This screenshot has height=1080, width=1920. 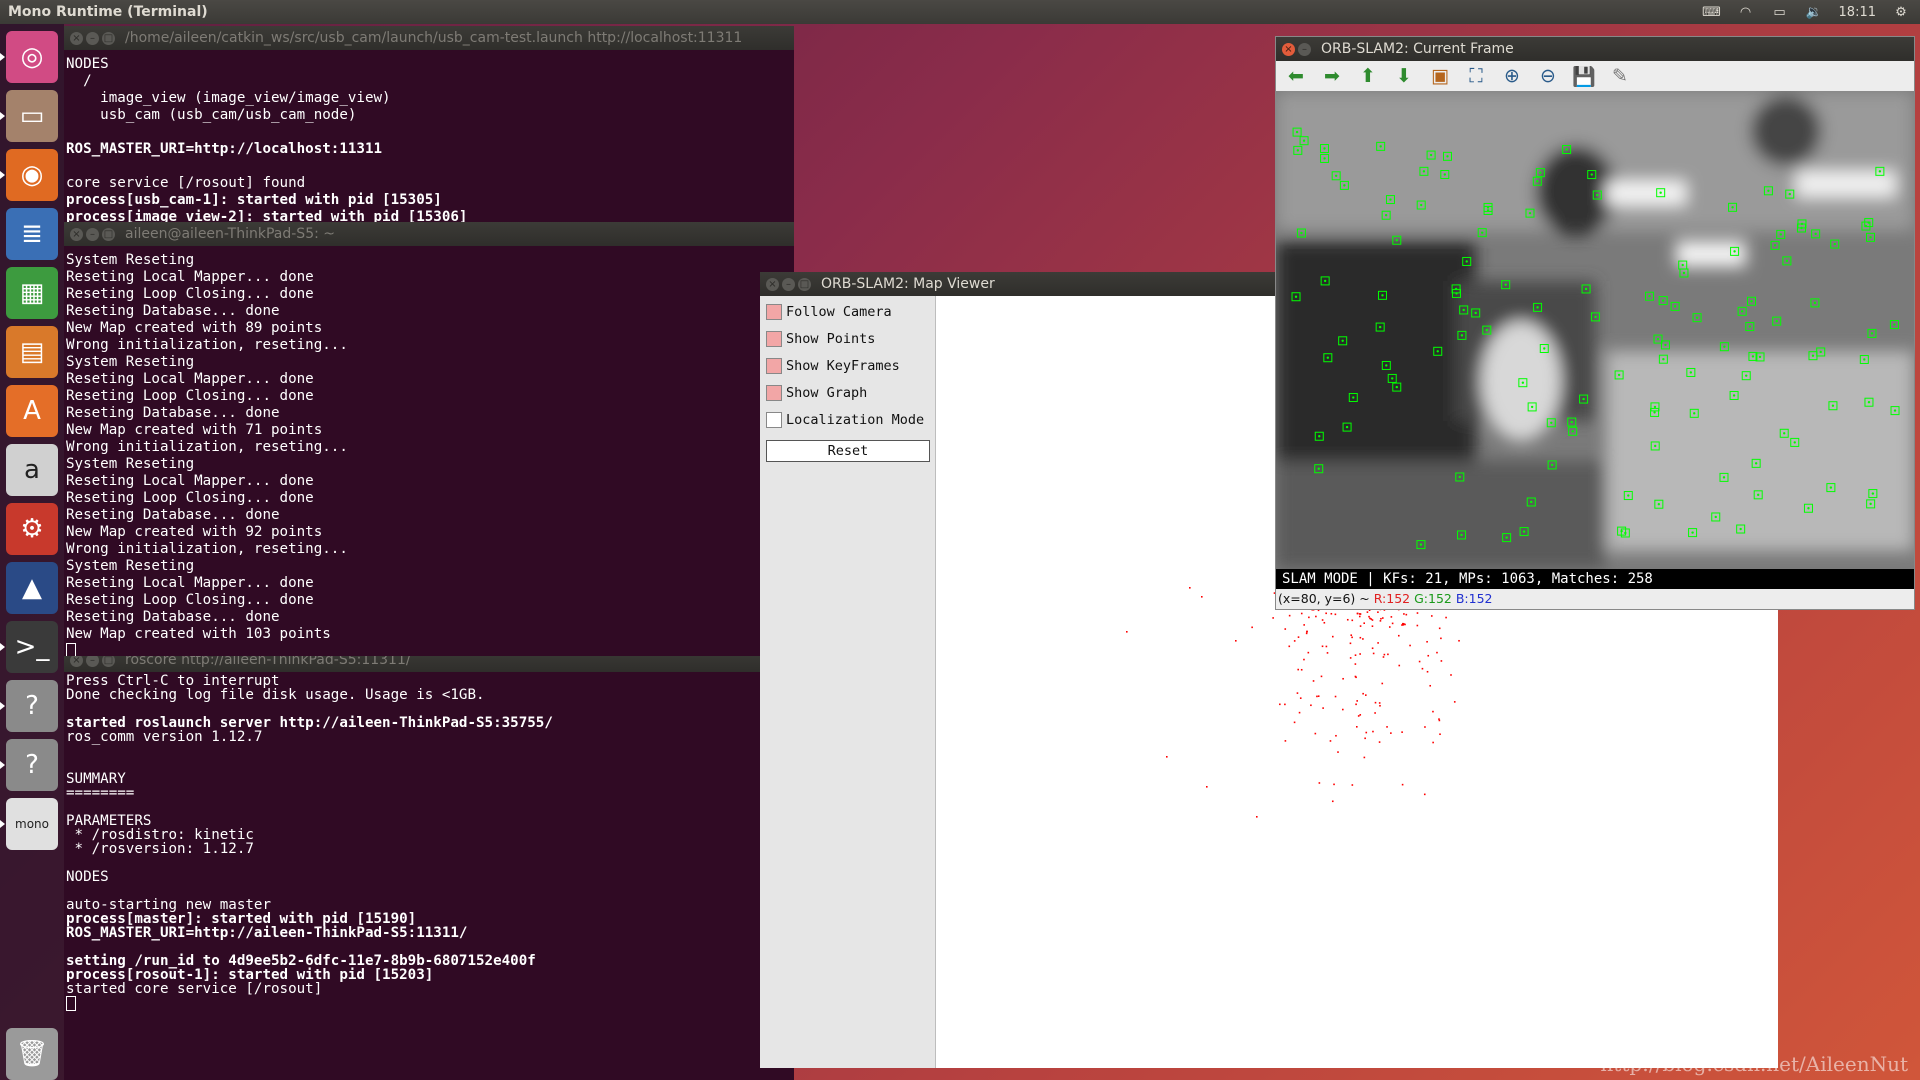 What do you see at coordinates (820, 339) in the screenshot?
I see `option-show-points: Show Points` at bounding box center [820, 339].